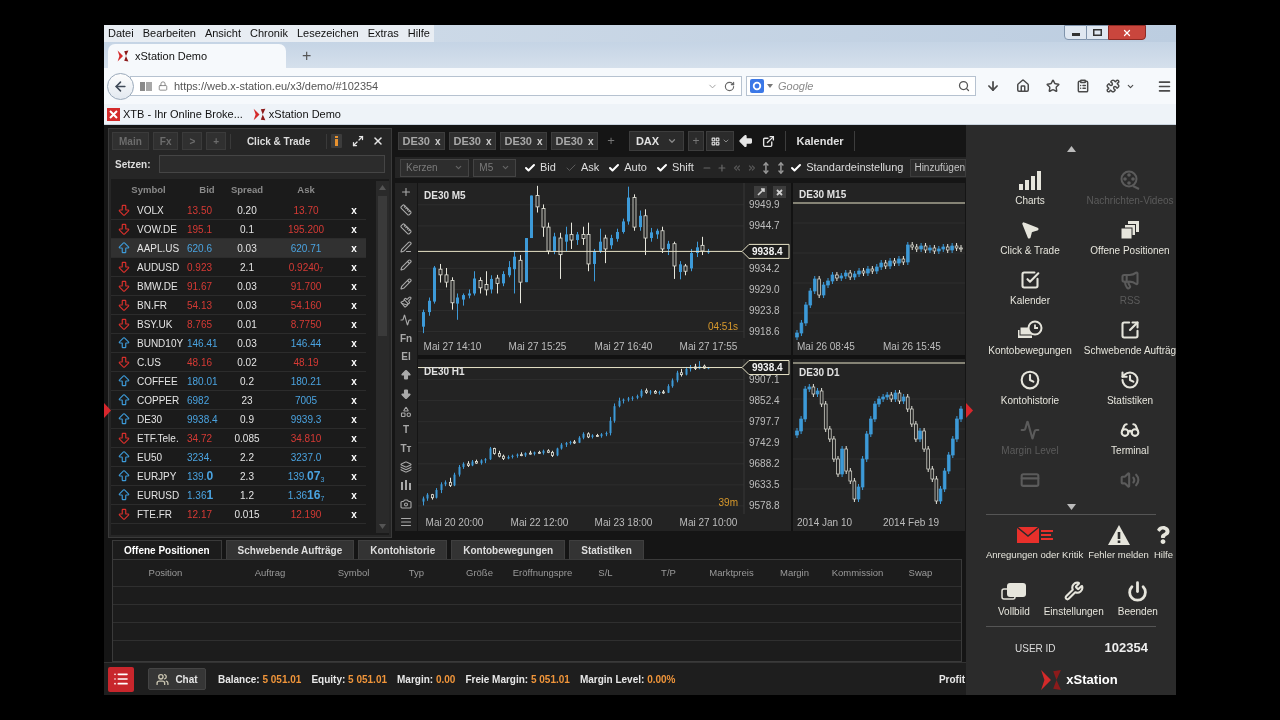 This screenshot has height=720, width=1280. Describe the element at coordinates (239, 476) in the screenshot. I see `watchlist-row: EURJPY 139.0 2.3 139.07$_{3}$ x` at that location.